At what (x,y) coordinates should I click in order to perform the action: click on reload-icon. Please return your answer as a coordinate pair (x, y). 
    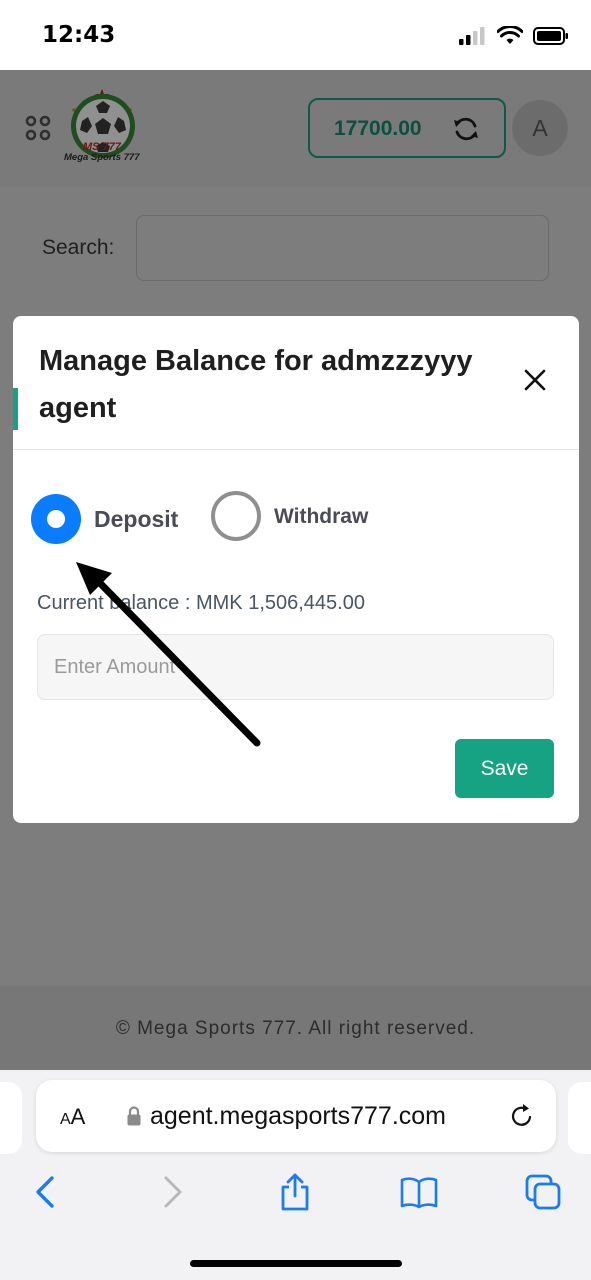
    Looking at the image, I should click on (522, 1116).